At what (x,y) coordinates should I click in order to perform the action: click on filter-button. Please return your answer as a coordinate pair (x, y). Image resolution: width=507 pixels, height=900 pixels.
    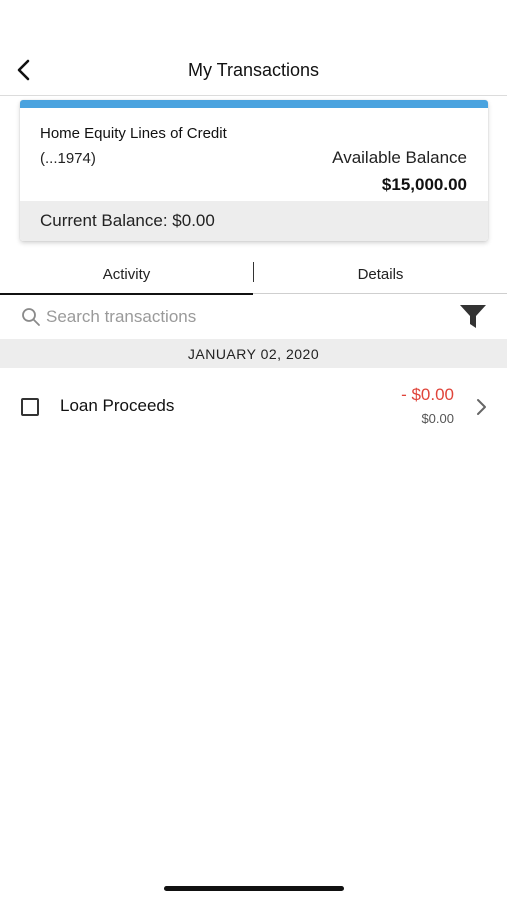
    Looking at the image, I should click on (473, 317).